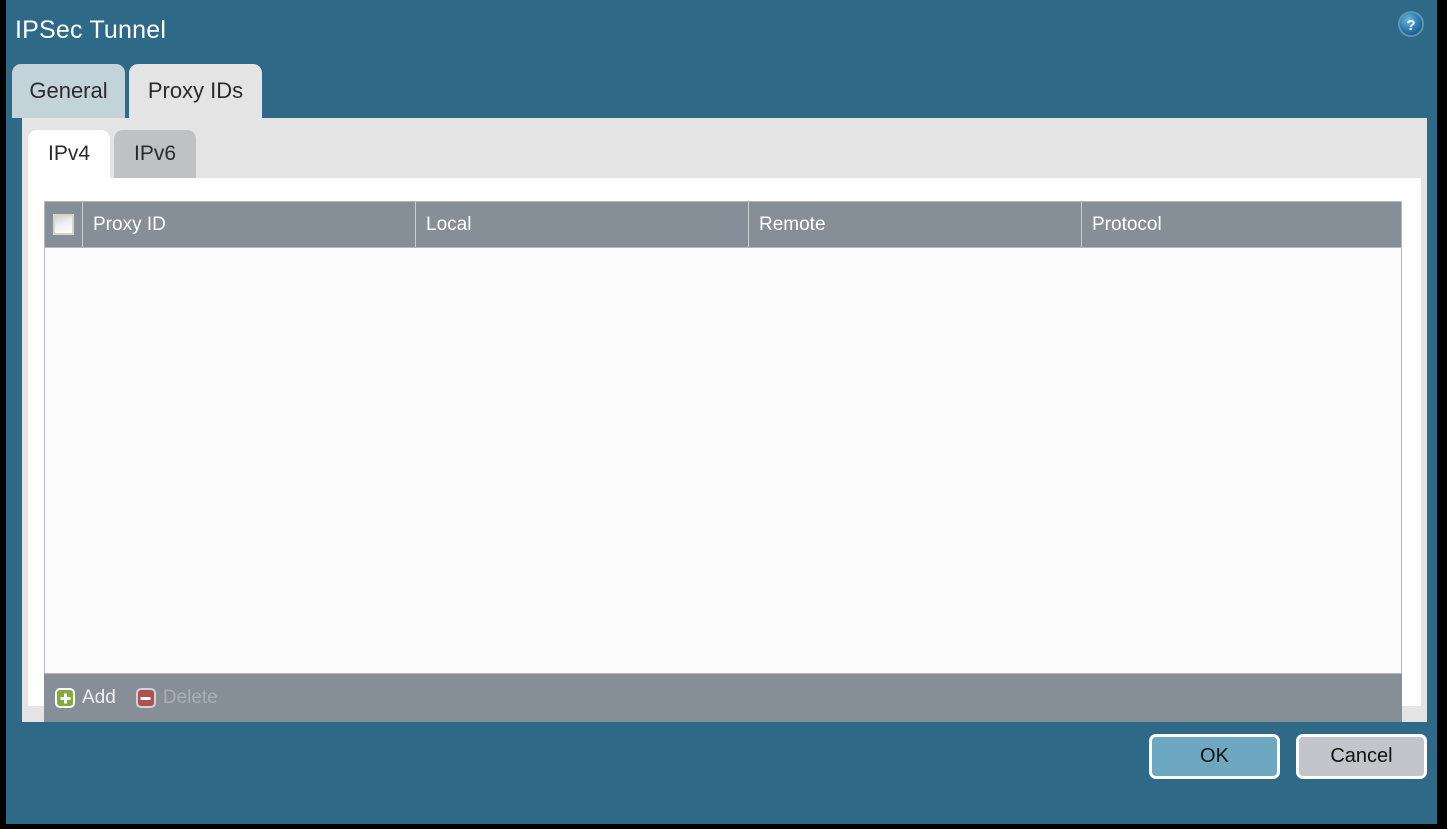  I want to click on dialog-title: IPSec Tunnel, so click(91, 30).